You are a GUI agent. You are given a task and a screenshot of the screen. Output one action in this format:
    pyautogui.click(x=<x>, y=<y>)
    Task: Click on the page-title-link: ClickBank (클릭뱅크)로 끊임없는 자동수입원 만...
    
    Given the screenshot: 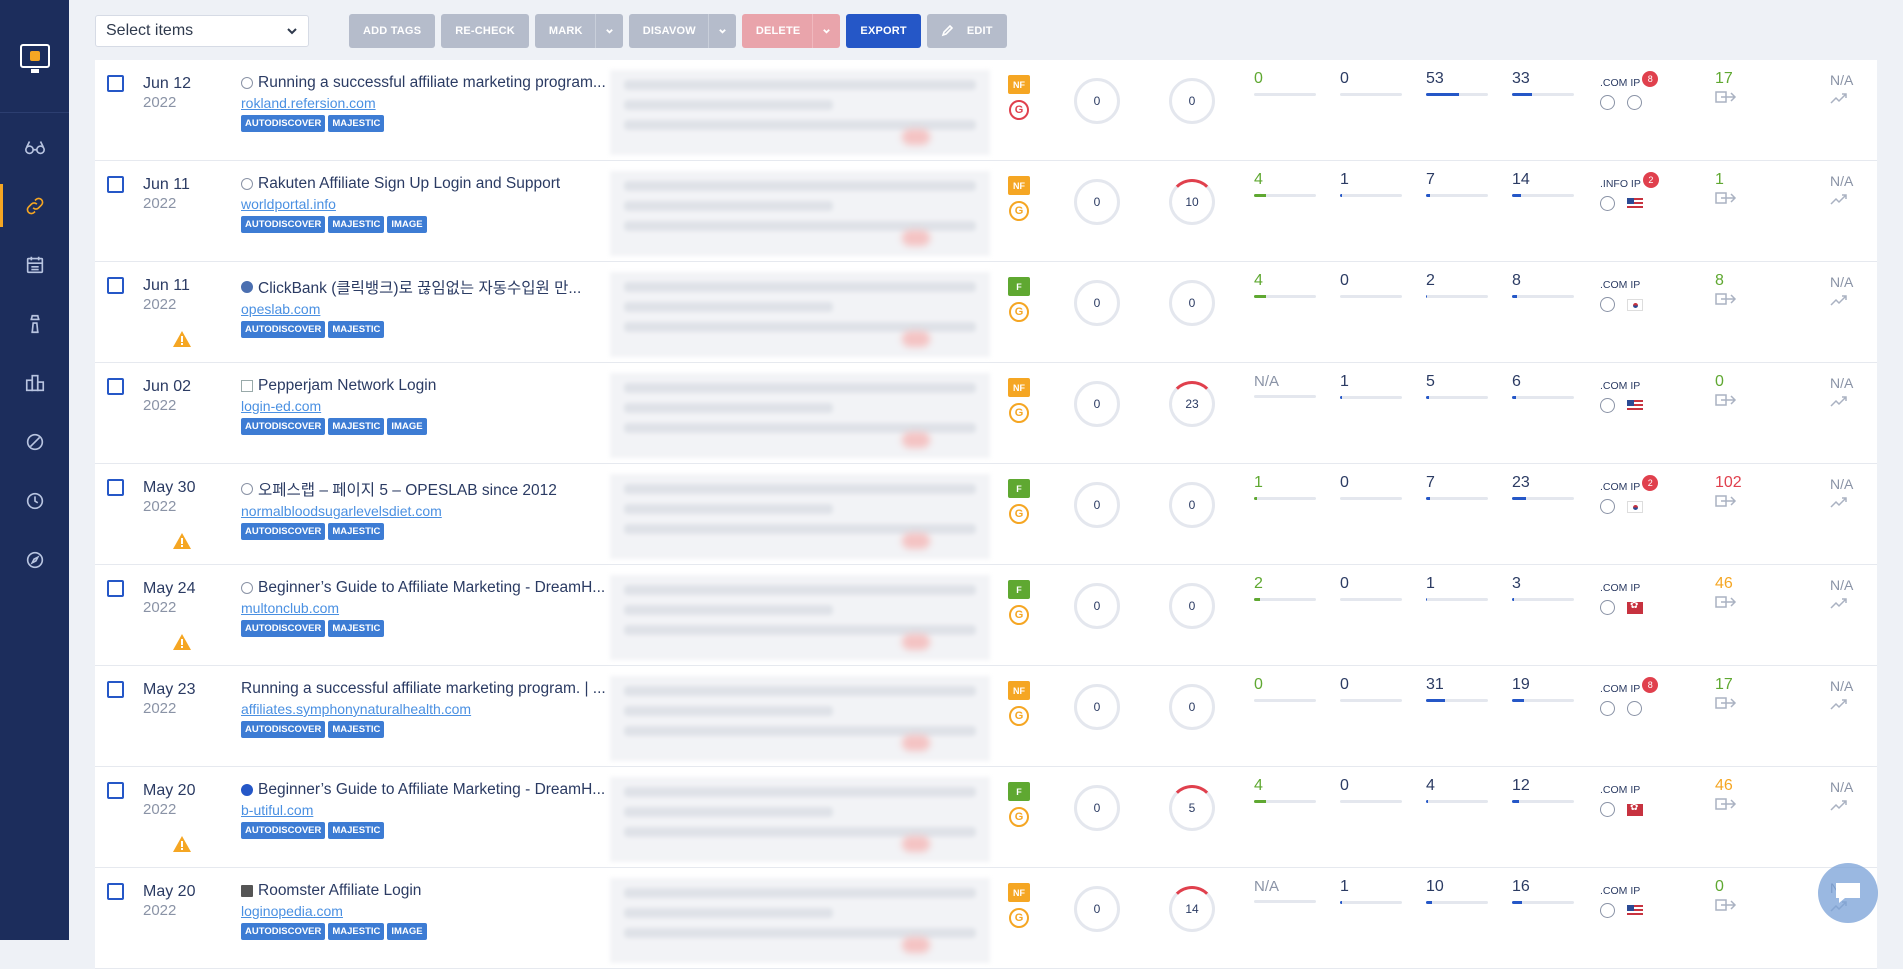 What is the action you would take?
    pyautogui.click(x=426, y=287)
    